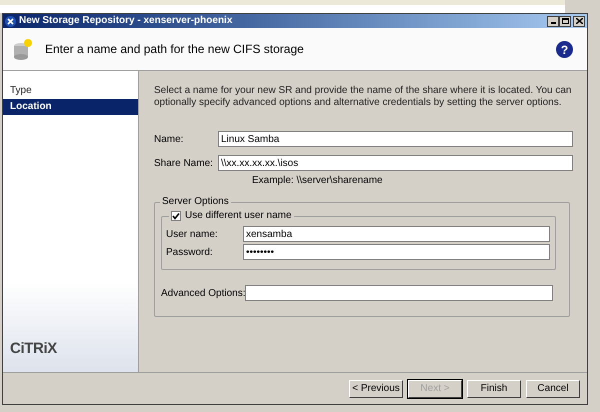 The width and height of the screenshot is (600, 412). Describe the element at coordinates (564, 49) in the screenshot. I see `help-icon: ?` at that location.